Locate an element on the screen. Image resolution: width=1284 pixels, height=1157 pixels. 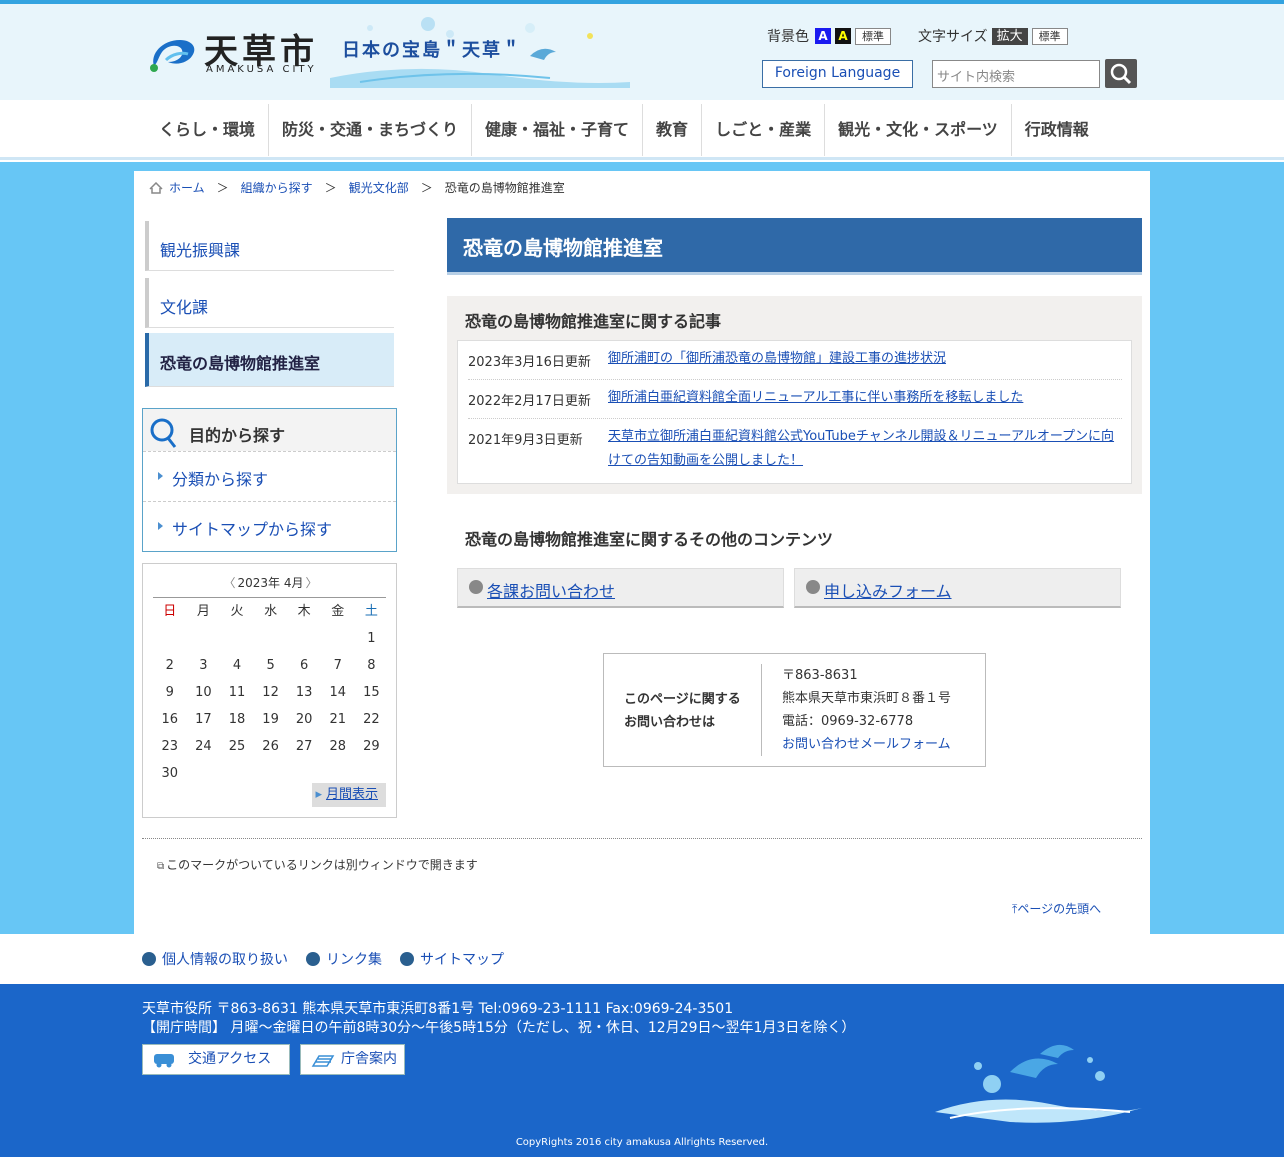
calendar-day: 14 is located at coordinates (338, 692).